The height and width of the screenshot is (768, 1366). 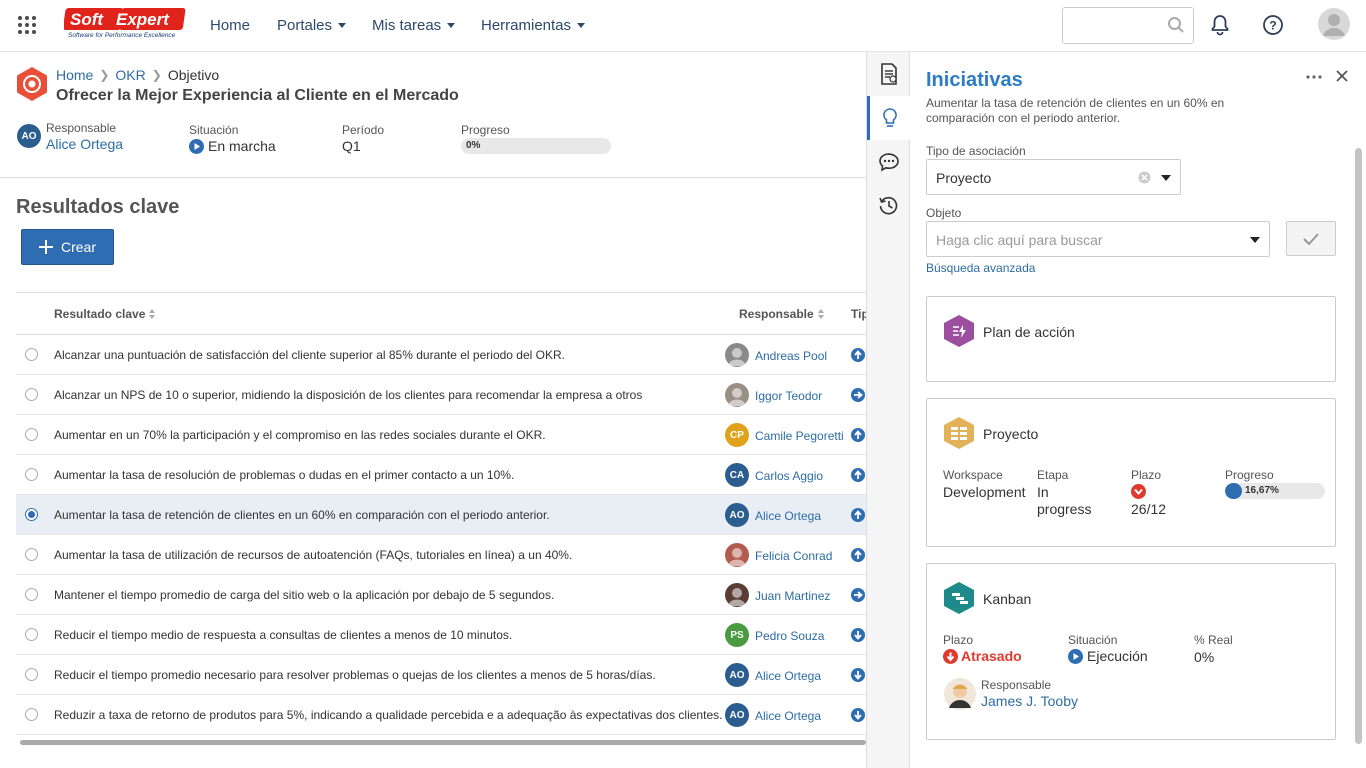 I want to click on owner-link: Juan Martinez, so click(x=792, y=596).